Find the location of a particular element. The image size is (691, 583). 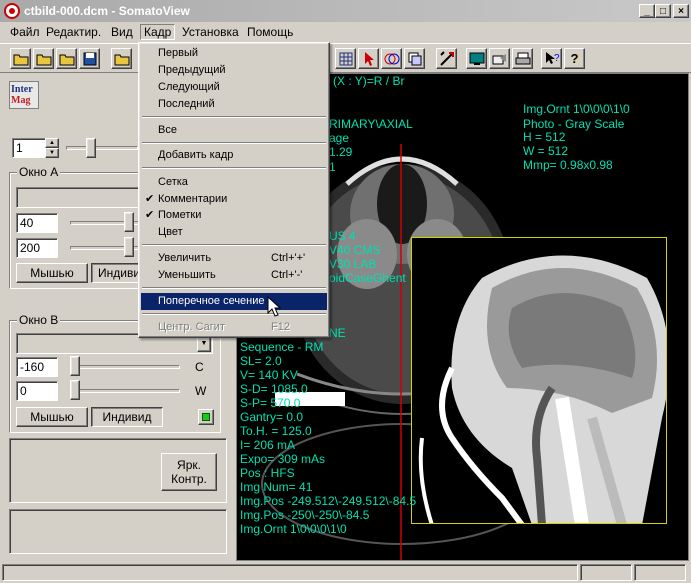

overlay-bottom-2: SL= 2.0 is located at coordinates (261, 361).